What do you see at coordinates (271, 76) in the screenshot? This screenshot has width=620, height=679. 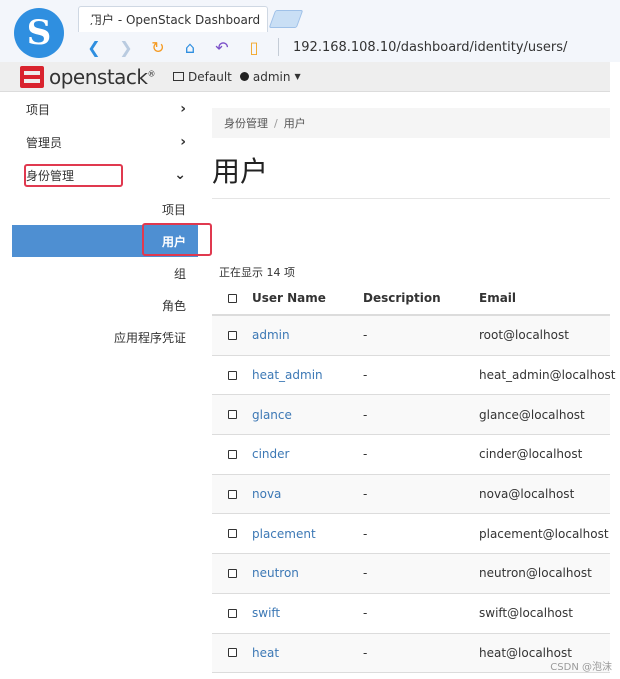 I see `user-name: admin` at bounding box center [271, 76].